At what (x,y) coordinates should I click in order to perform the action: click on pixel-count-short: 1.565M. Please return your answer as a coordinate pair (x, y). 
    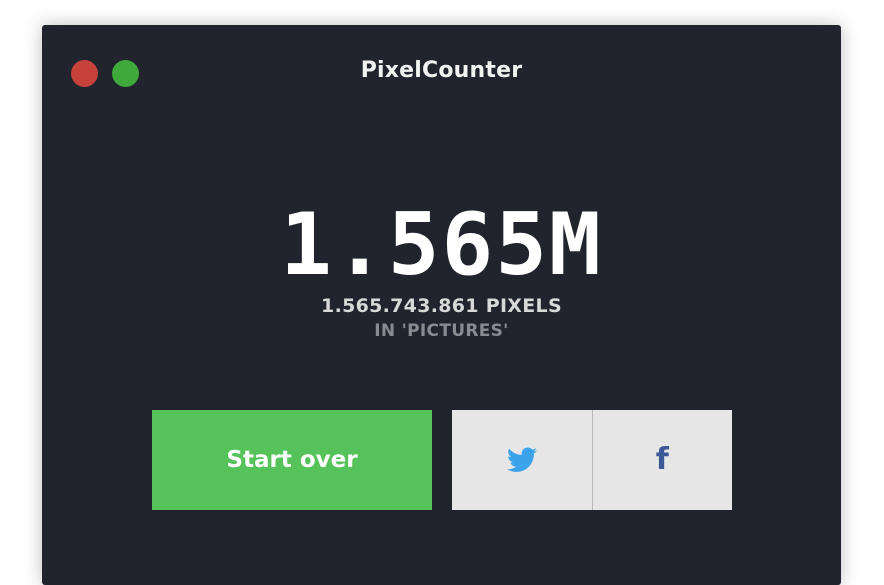
    Looking at the image, I should click on (441, 245).